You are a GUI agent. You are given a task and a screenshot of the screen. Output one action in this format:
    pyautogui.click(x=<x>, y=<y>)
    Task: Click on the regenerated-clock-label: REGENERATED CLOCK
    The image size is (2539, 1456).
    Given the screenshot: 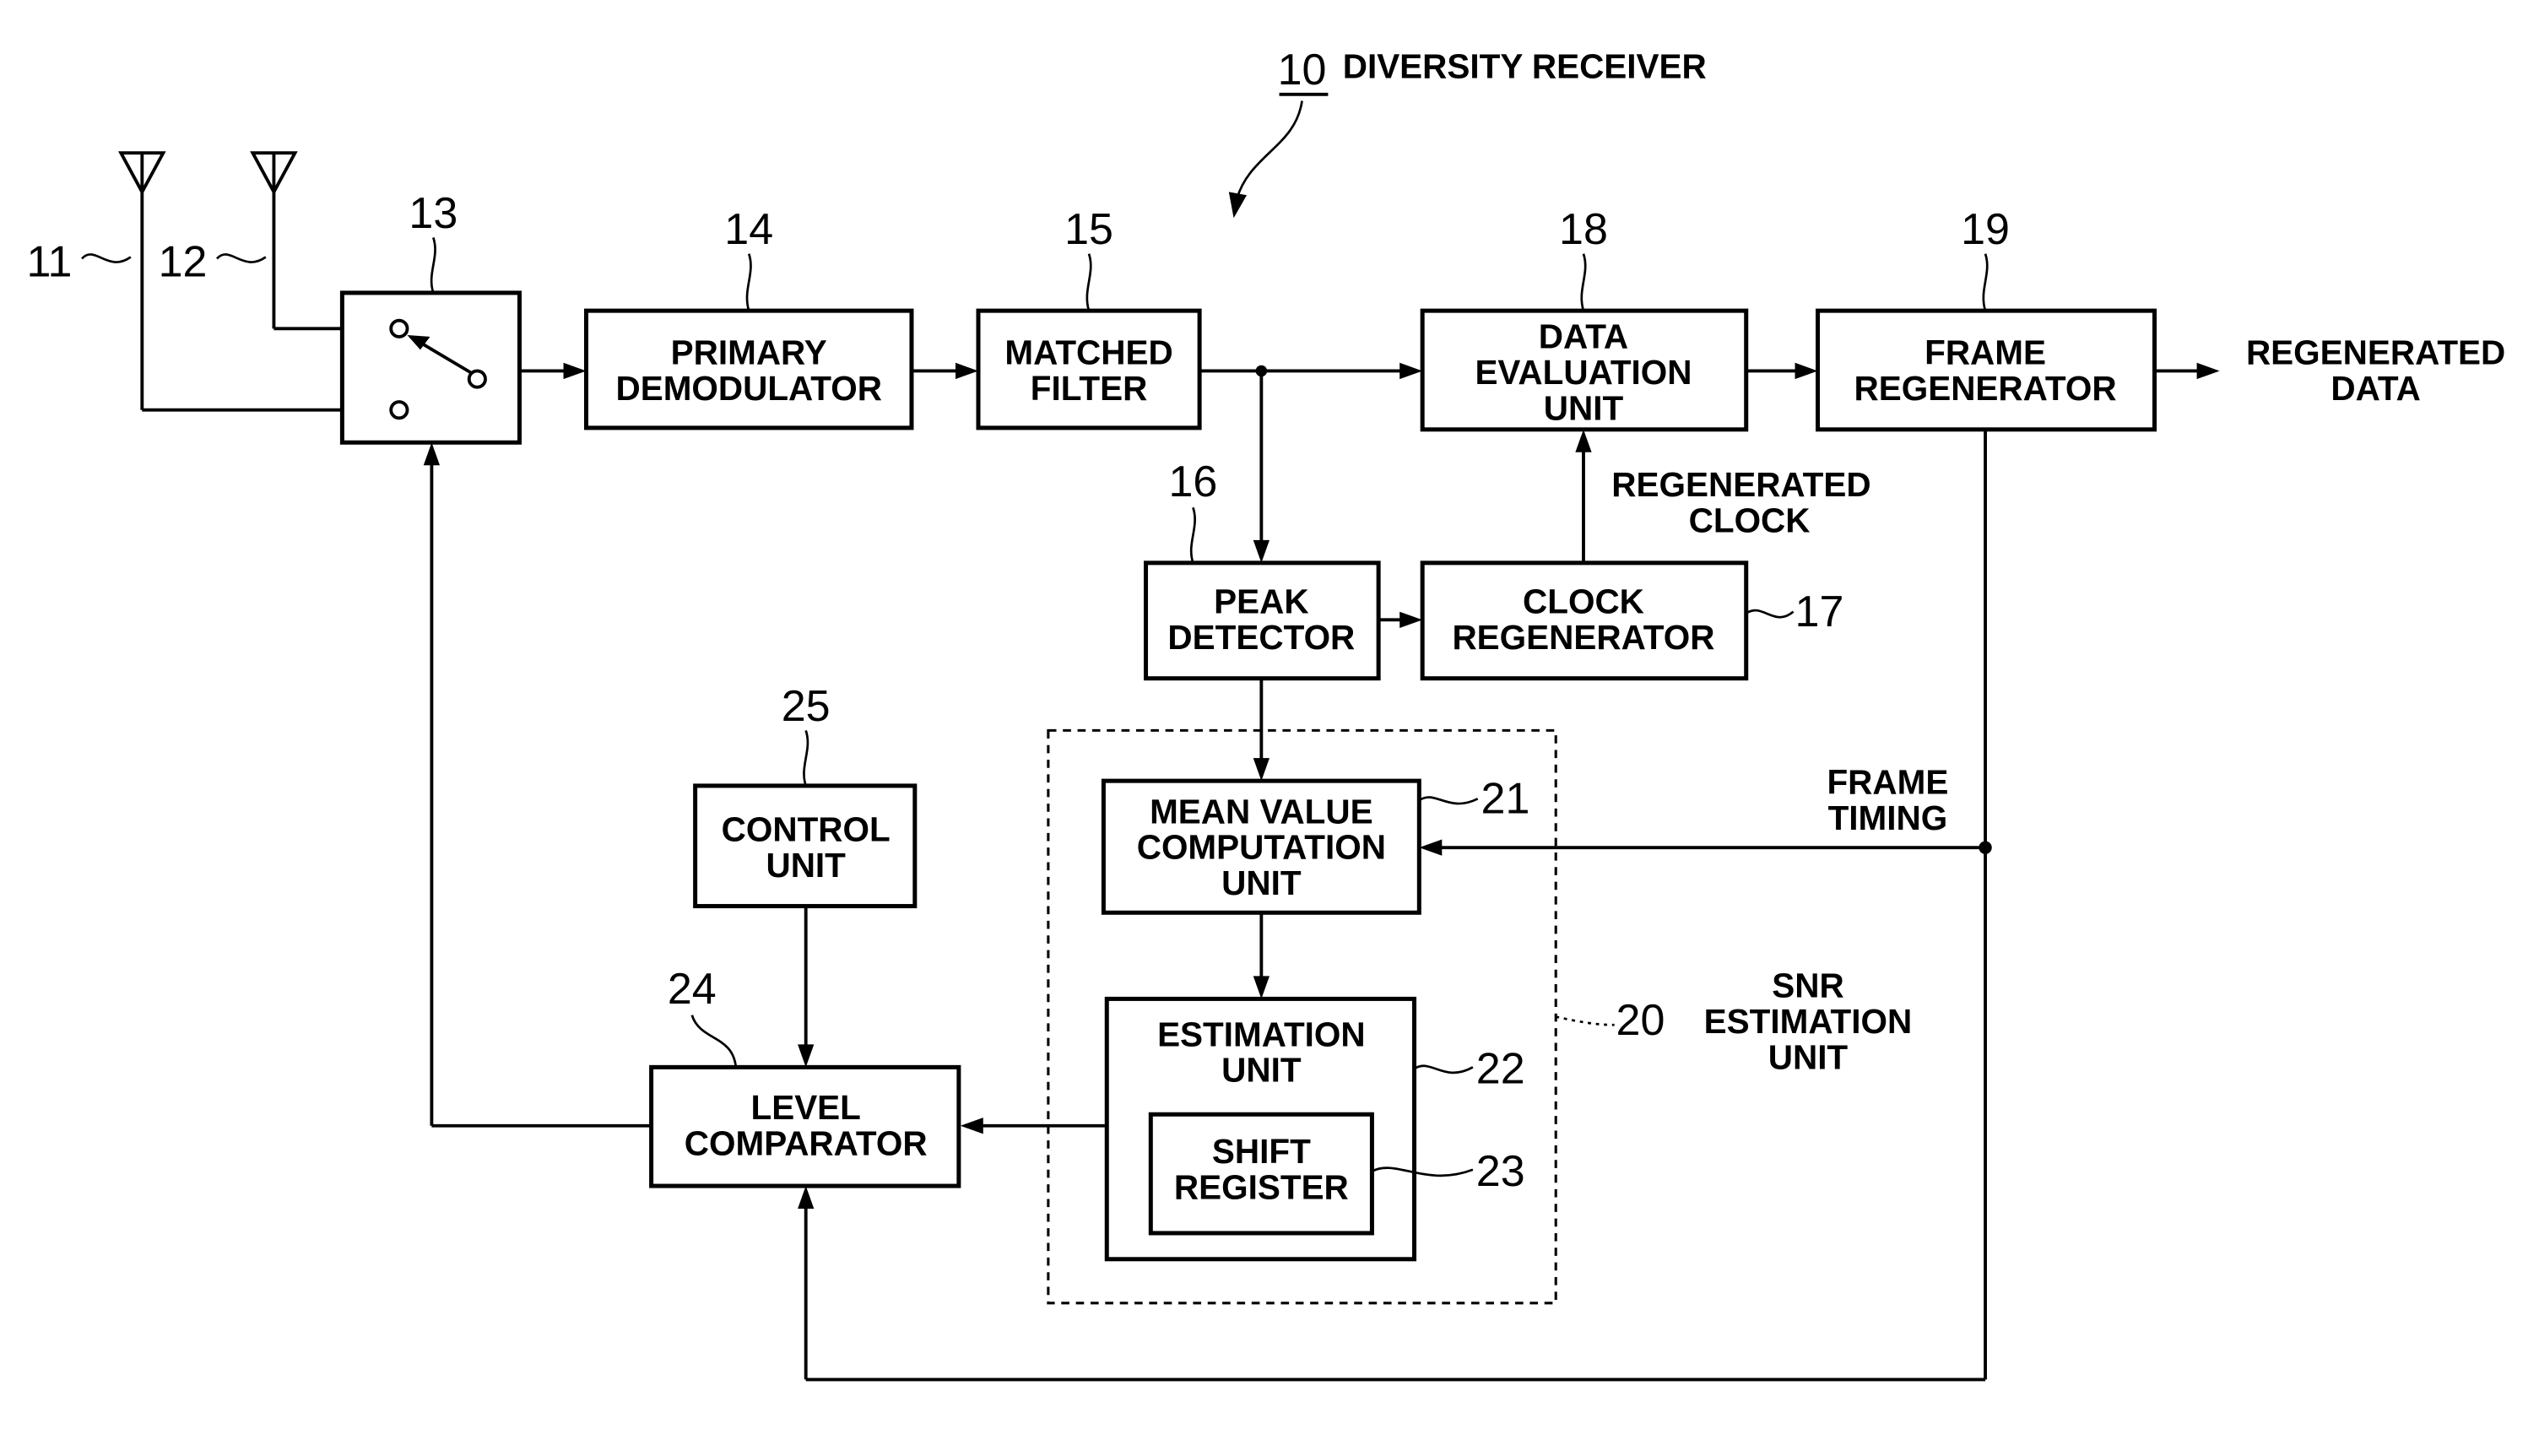 What is the action you would take?
    pyautogui.click(x=1741, y=502)
    